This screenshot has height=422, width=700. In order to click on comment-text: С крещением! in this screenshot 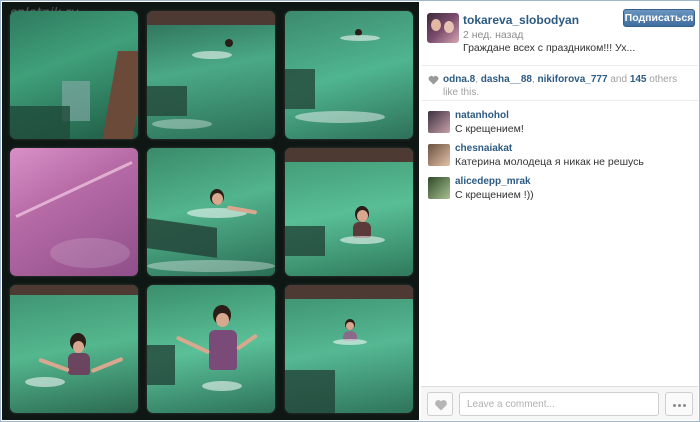, I will do `click(489, 129)`.